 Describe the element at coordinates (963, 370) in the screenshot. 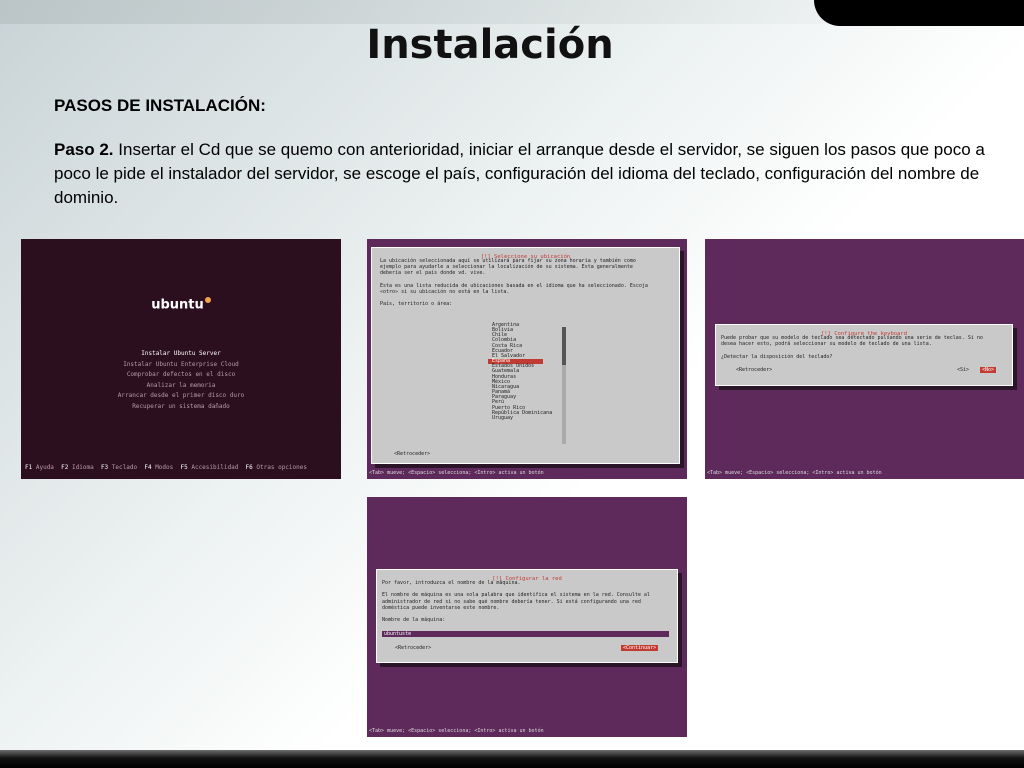

I see `yes-button: <Sí>` at that location.